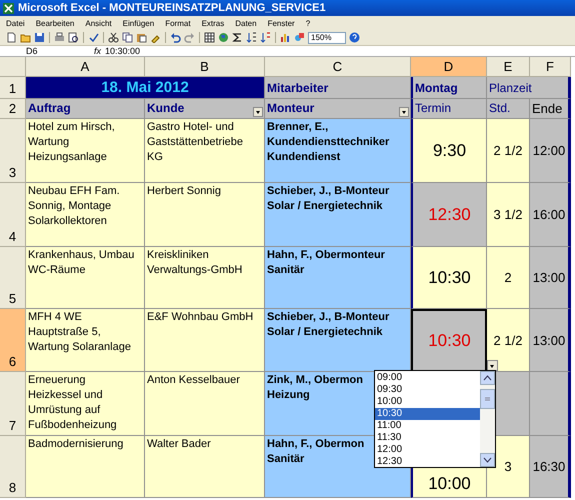 This screenshot has width=575, height=500. Describe the element at coordinates (85, 215) in the screenshot. I see `table-cell: Neubau EFH Fam. Sonnig, Montage Solarkollektoren` at that location.